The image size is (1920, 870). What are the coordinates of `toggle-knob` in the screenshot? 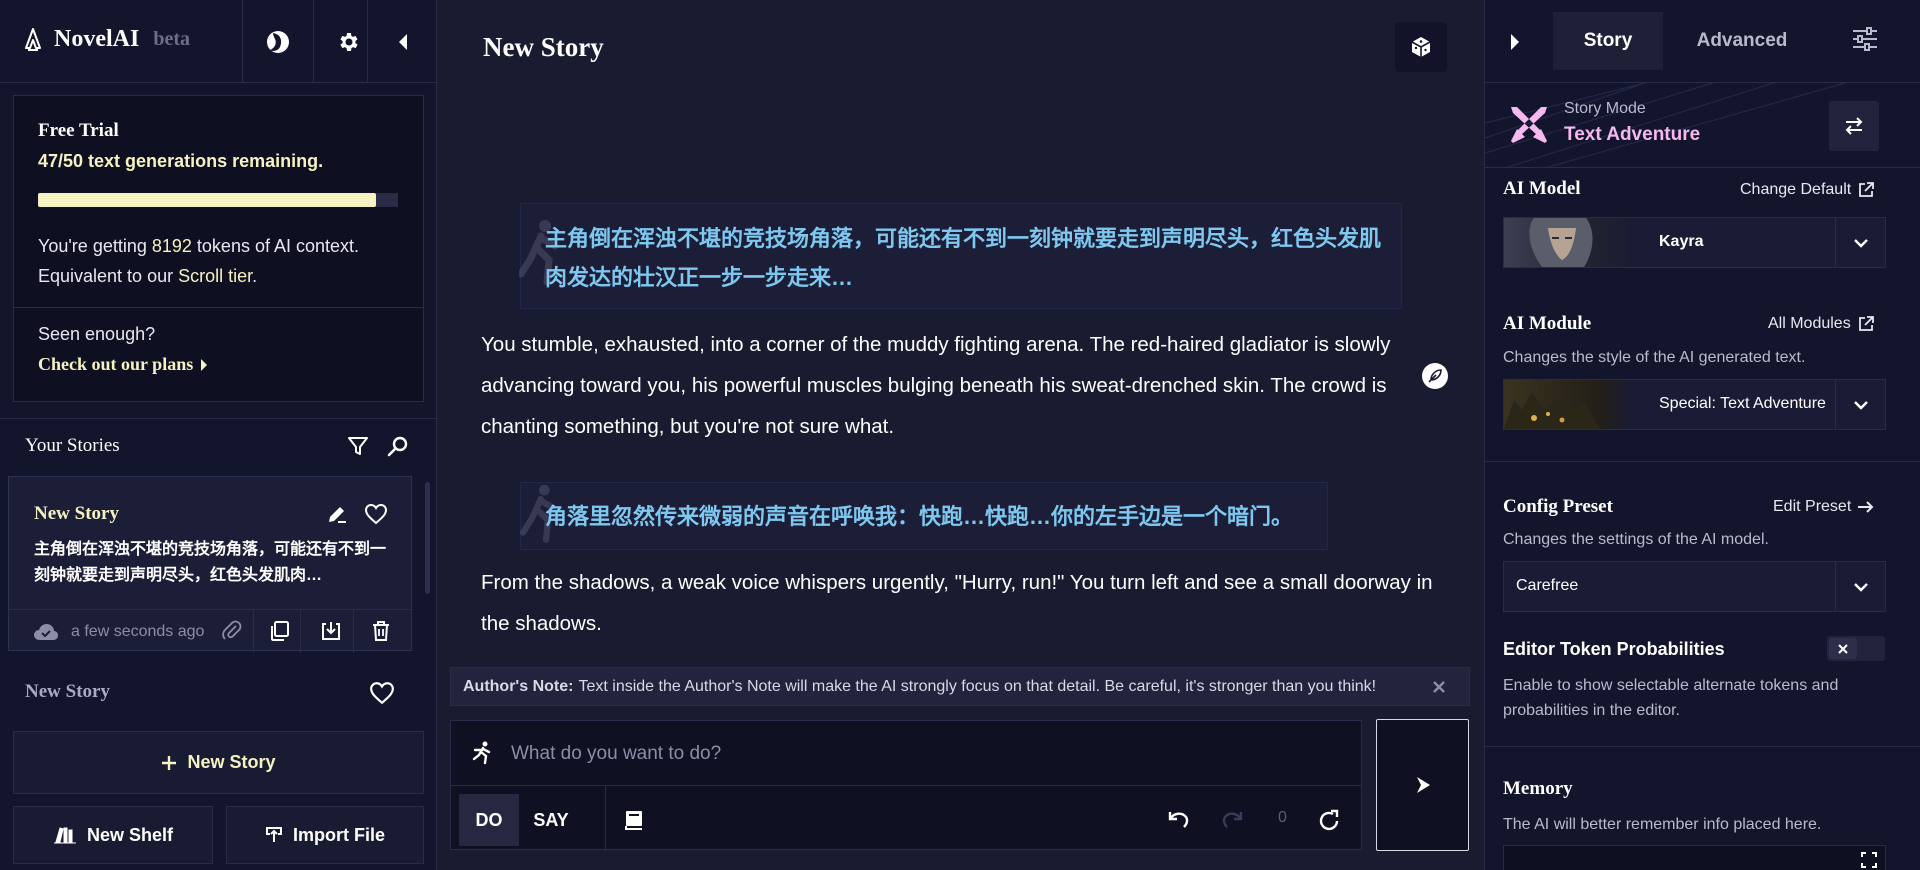 It's located at (1843, 648).